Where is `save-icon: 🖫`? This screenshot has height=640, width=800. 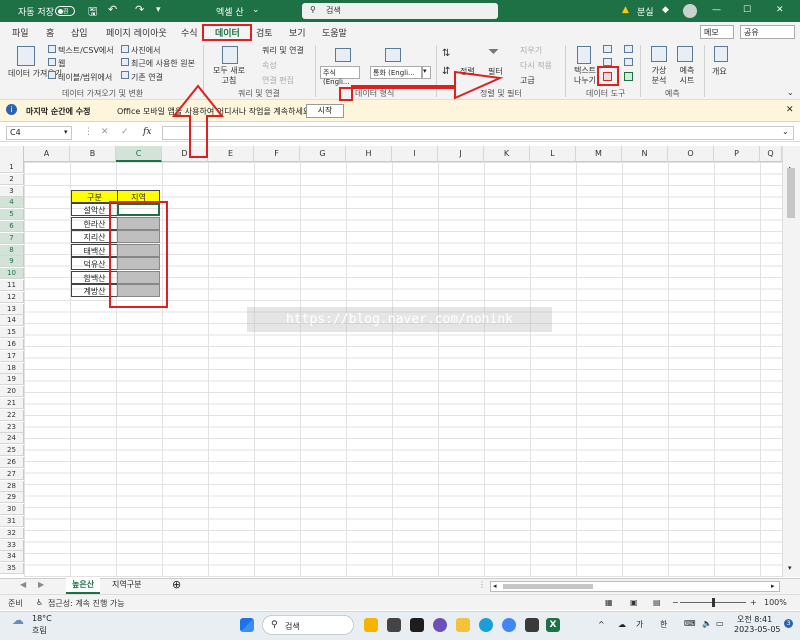
save-icon: 🖫 is located at coordinates (92, 12).